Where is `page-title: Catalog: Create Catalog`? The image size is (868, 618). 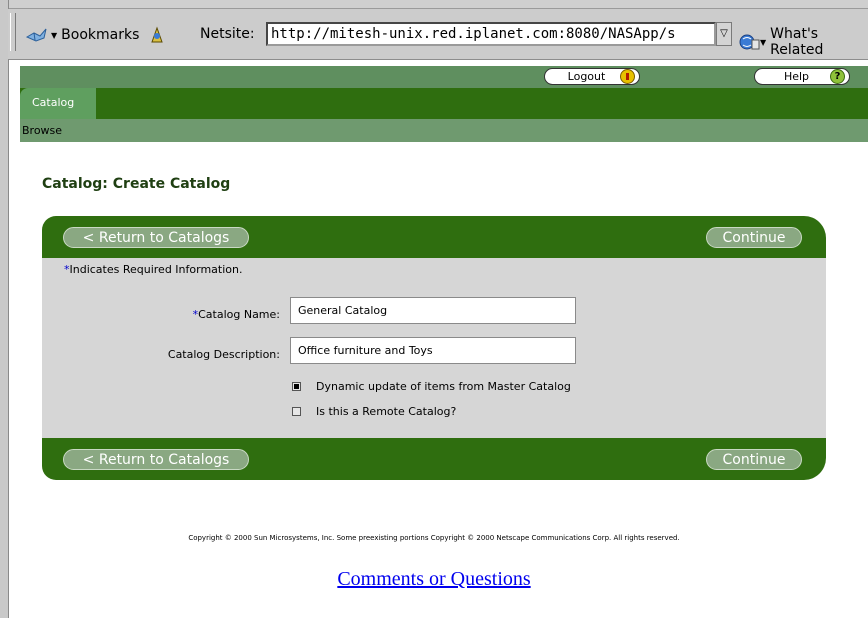 page-title: Catalog: Create Catalog is located at coordinates (136, 184).